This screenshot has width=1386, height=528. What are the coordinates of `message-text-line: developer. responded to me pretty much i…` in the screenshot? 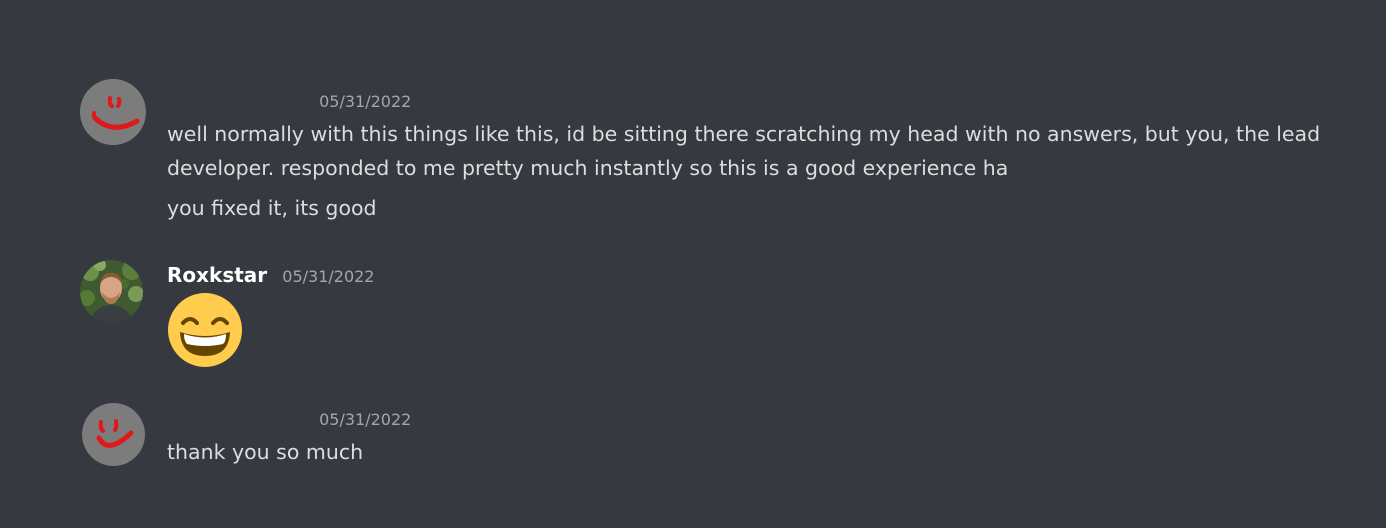 It's located at (588, 168).